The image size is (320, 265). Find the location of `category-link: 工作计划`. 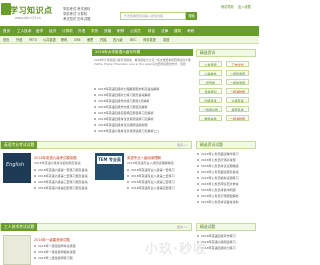

category-link: 工作计划 is located at coordinates (237, 64).